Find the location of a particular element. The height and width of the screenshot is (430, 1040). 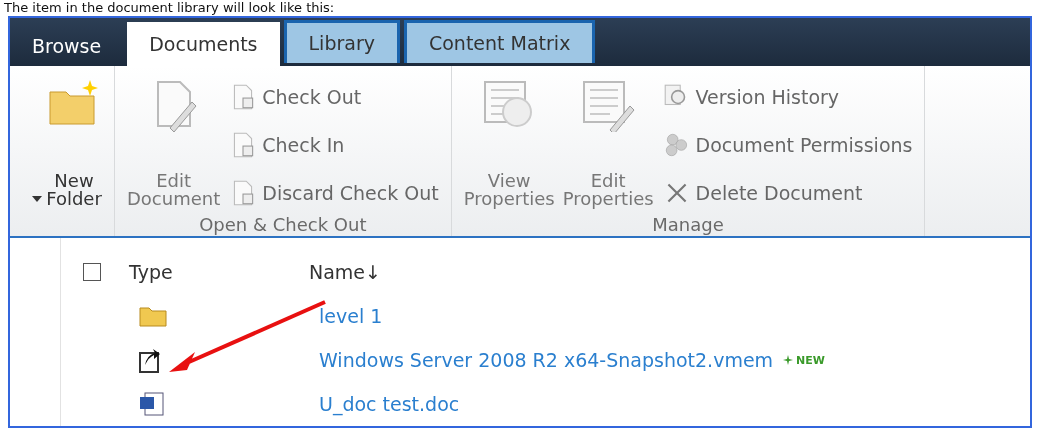

shortcut-icon is located at coordinates (150, 360).